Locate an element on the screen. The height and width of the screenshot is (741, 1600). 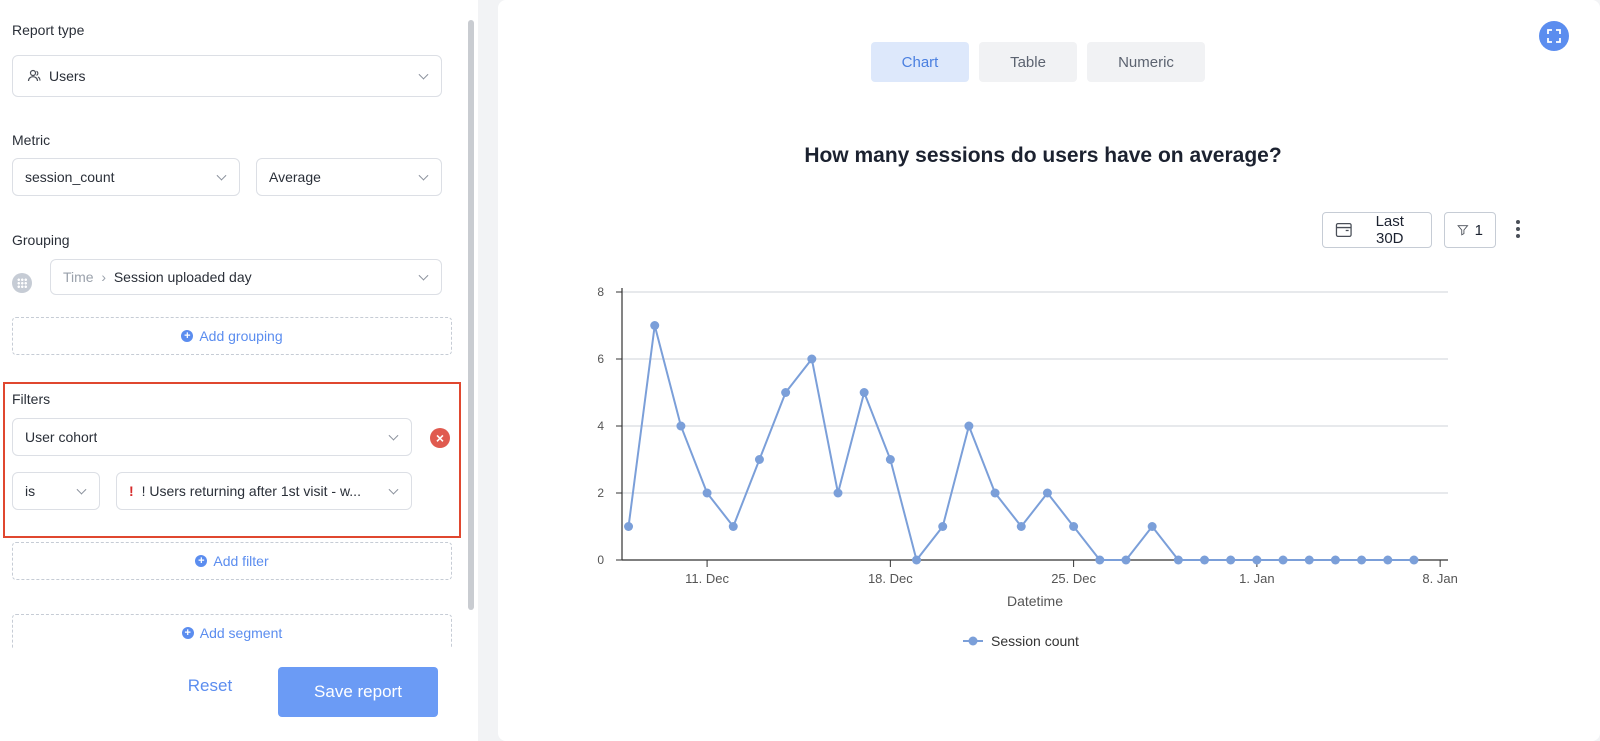
filters-highlight is located at coordinates (232, 460).